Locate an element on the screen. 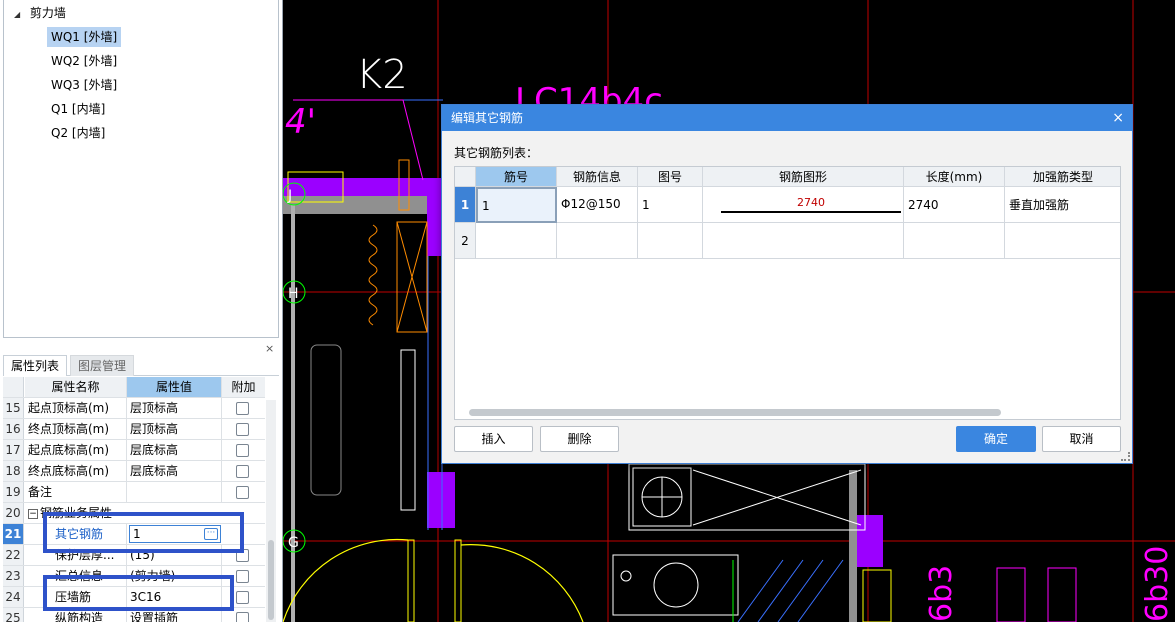 The width and height of the screenshot is (1175, 622). resize-grip-icon is located at coordinates (1125, 456).